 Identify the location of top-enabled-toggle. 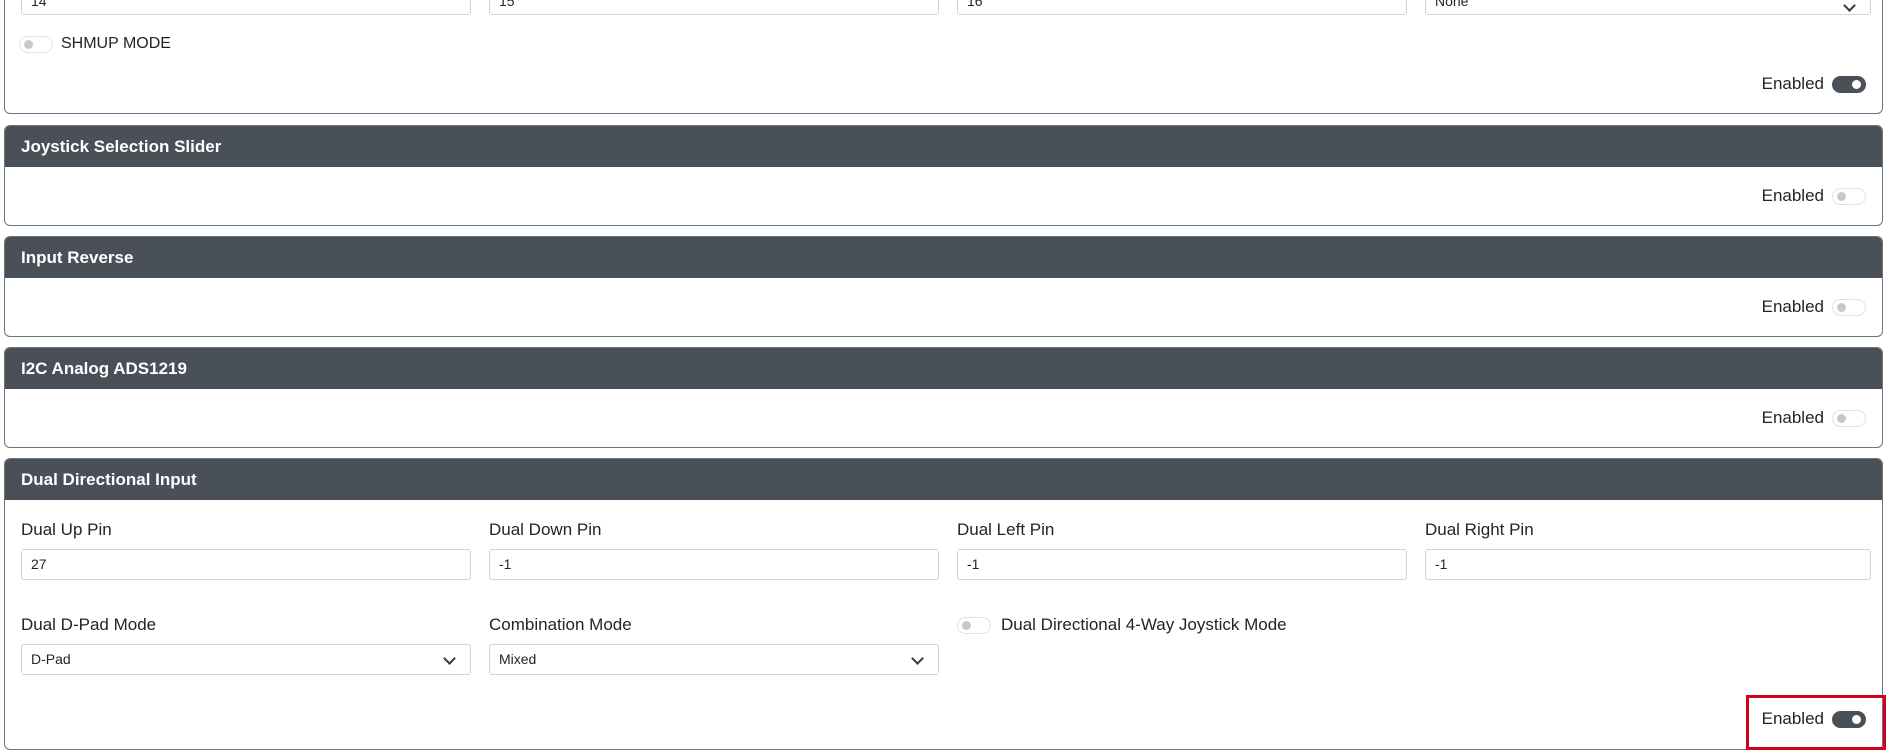
(1849, 84).